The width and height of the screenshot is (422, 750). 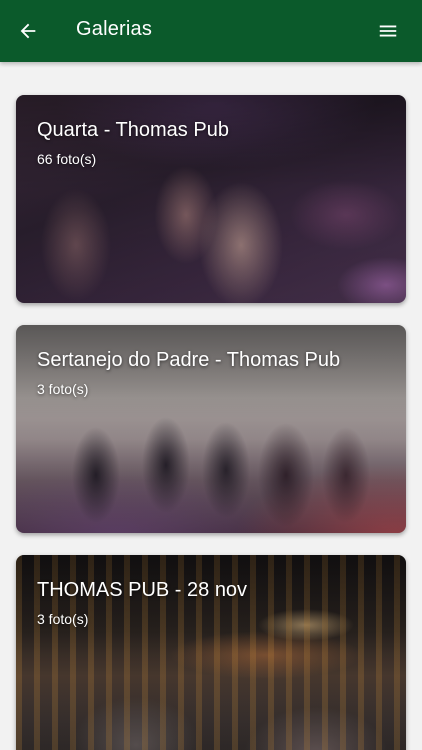 What do you see at coordinates (133, 130) in the screenshot?
I see `gallery-title: Quarta - Thomas Pub` at bounding box center [133, 130].